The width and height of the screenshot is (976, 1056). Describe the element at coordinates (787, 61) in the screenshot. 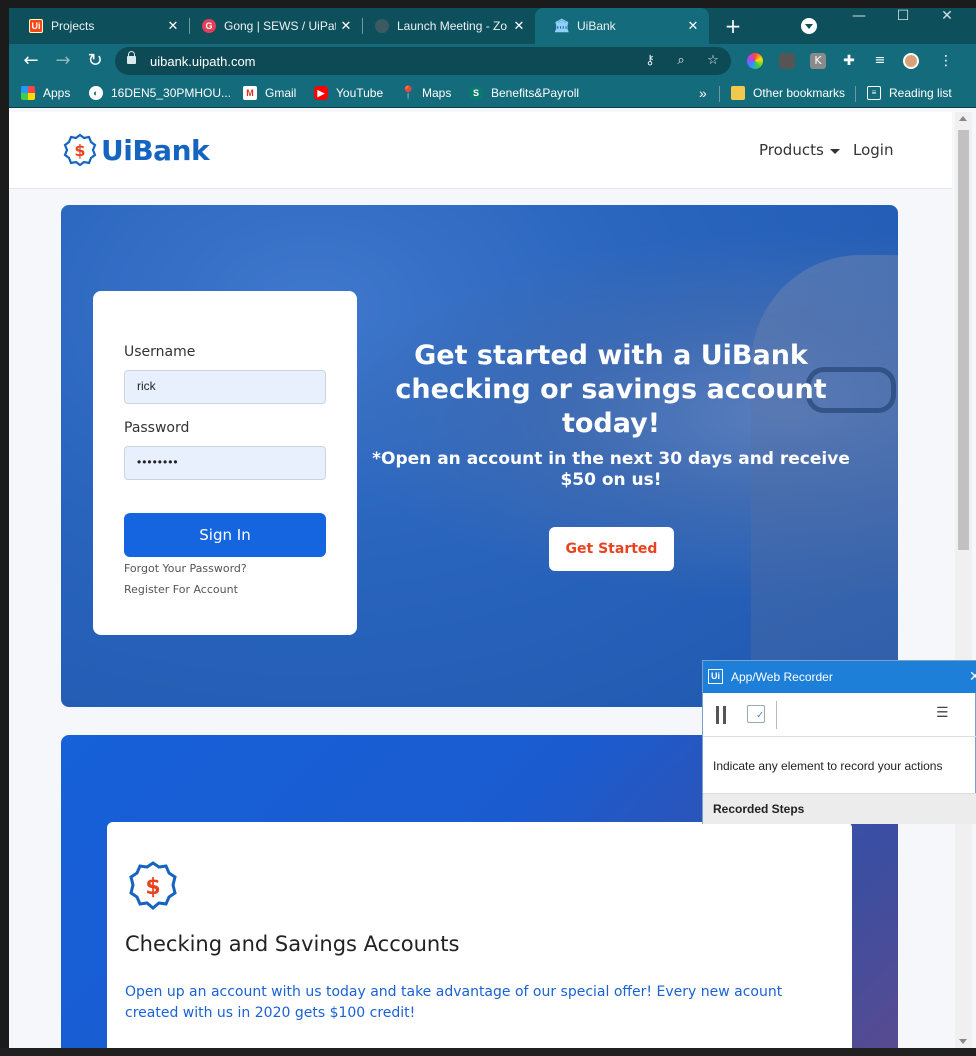

I see `extension-icon` at that location.